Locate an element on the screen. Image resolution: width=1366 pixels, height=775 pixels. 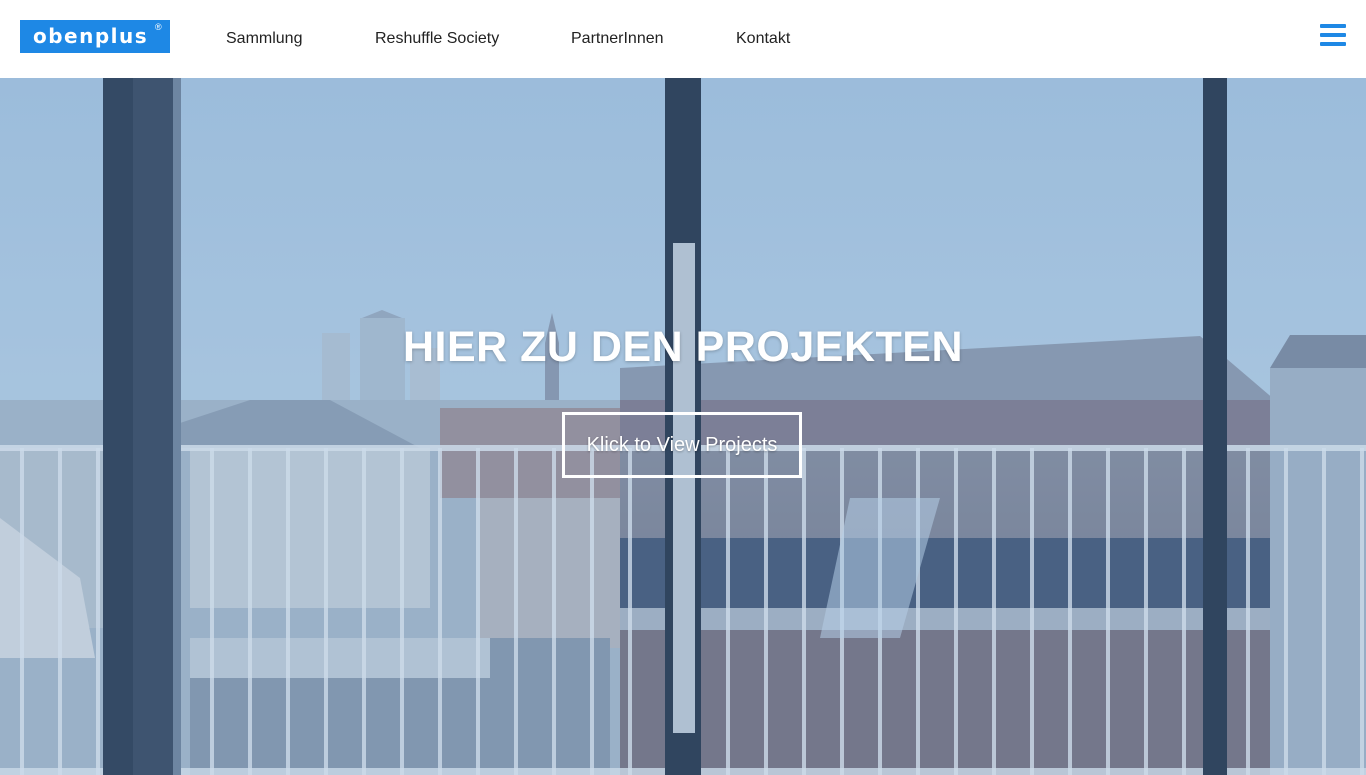
view-projects-button: Klick to View Projects is located at coordinates (682, 445).